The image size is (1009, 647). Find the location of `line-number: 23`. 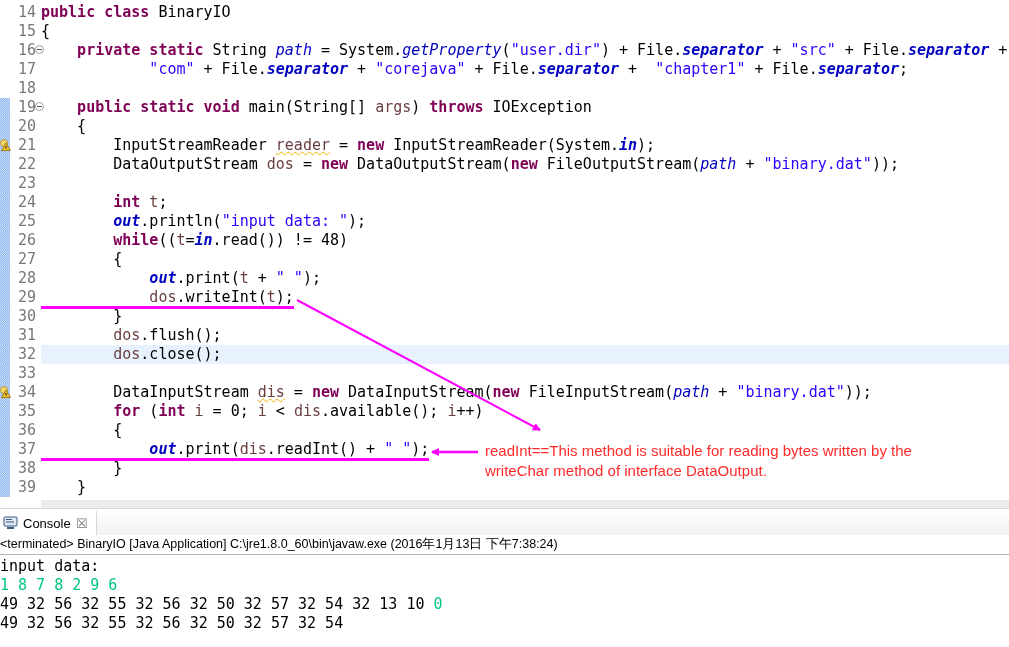

line-number: 23 is located at coordinates (26, 183).